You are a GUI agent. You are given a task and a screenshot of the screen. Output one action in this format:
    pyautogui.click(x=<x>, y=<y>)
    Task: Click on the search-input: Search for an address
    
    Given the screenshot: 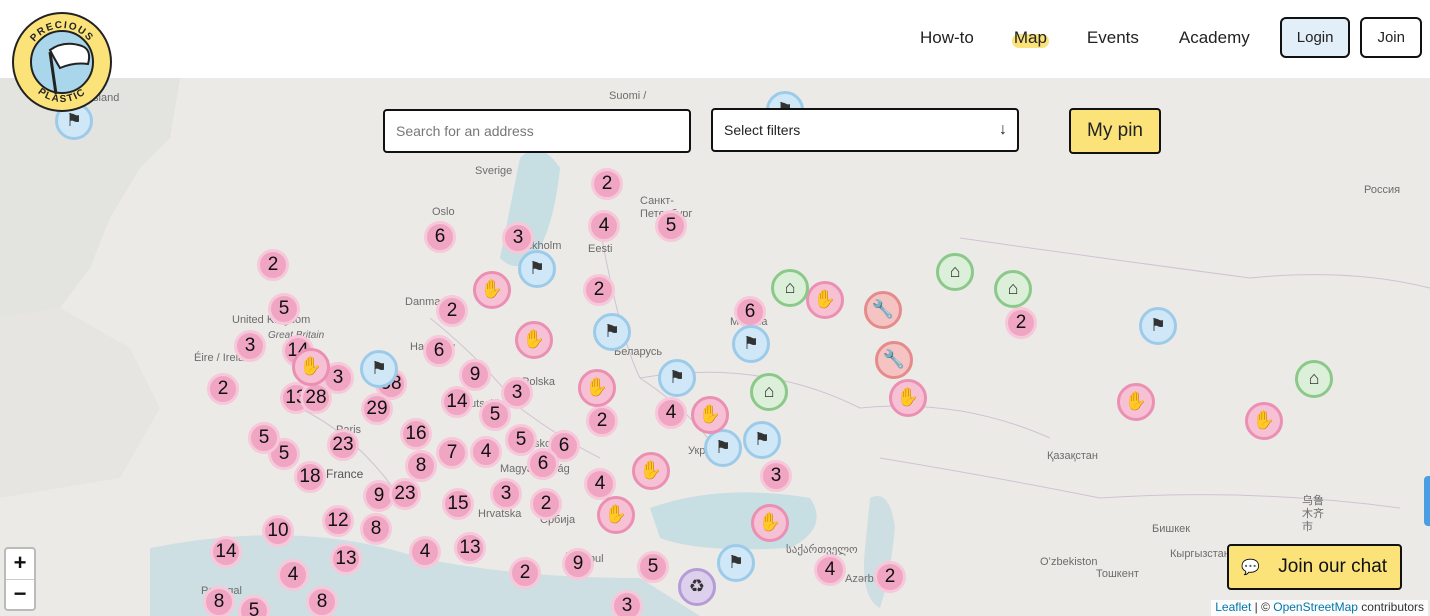 What is the action you would take?
    pyautogui.click(x=537, y=131)
    